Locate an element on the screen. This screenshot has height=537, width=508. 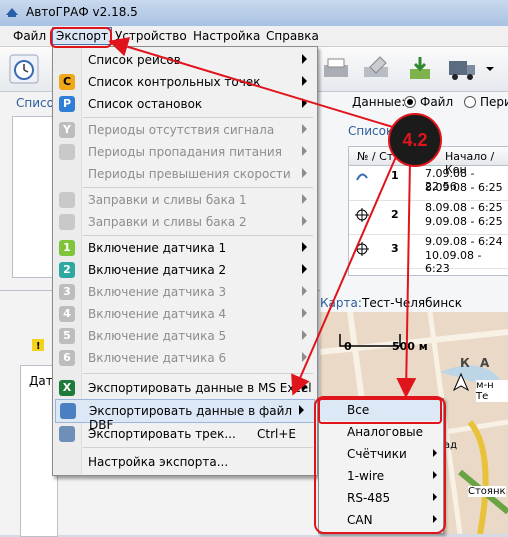
vehicle-icon is located at coordinates (461, 383).